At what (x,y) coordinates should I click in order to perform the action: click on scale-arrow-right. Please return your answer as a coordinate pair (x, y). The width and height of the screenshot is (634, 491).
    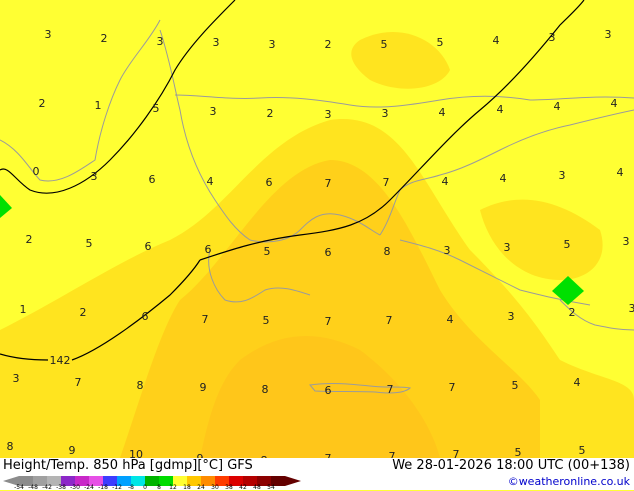
    Looking at the image, I should click on (293, 481).